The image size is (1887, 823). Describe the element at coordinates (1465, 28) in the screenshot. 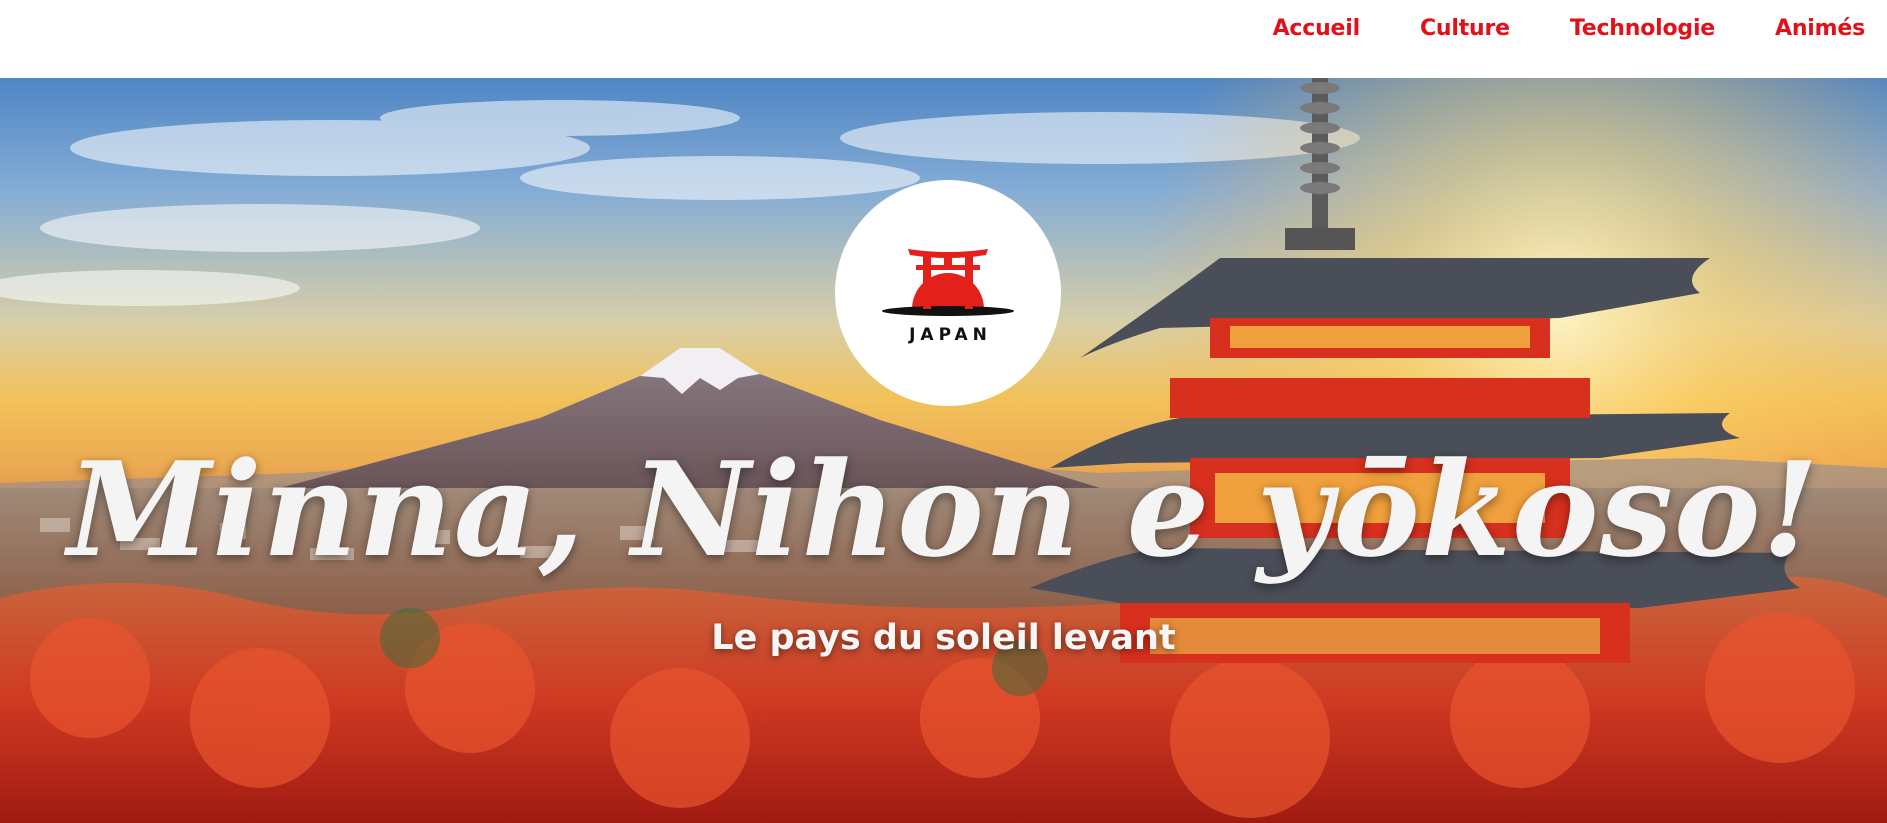

I see `nav-link-culture: Culture` at that location.